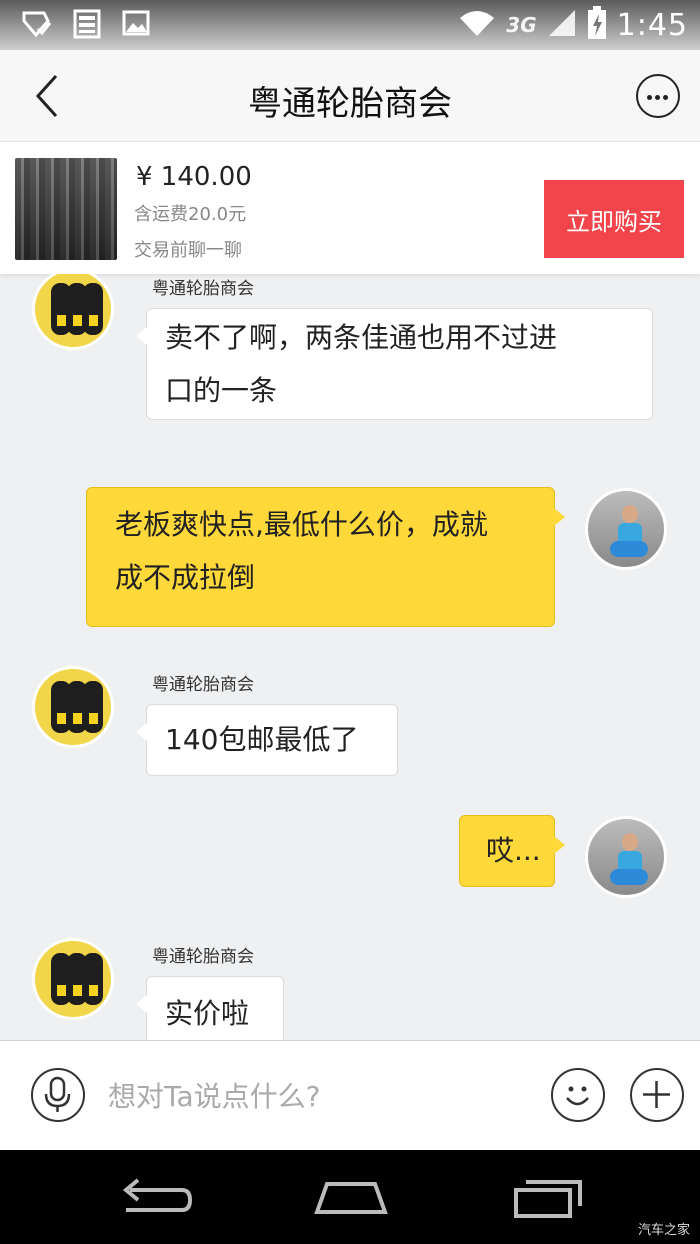 This screenshot has height=1244, width=700. What do you see at coordinates (221, 390) in the screenshot?
I see `message-line: 口的一条` at bounding box center [221, 390].